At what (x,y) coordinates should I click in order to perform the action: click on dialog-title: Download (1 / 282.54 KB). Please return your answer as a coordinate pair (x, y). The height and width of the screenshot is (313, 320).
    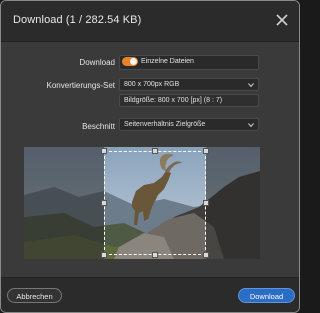
    Looking at the image, I should click on (77, 20).